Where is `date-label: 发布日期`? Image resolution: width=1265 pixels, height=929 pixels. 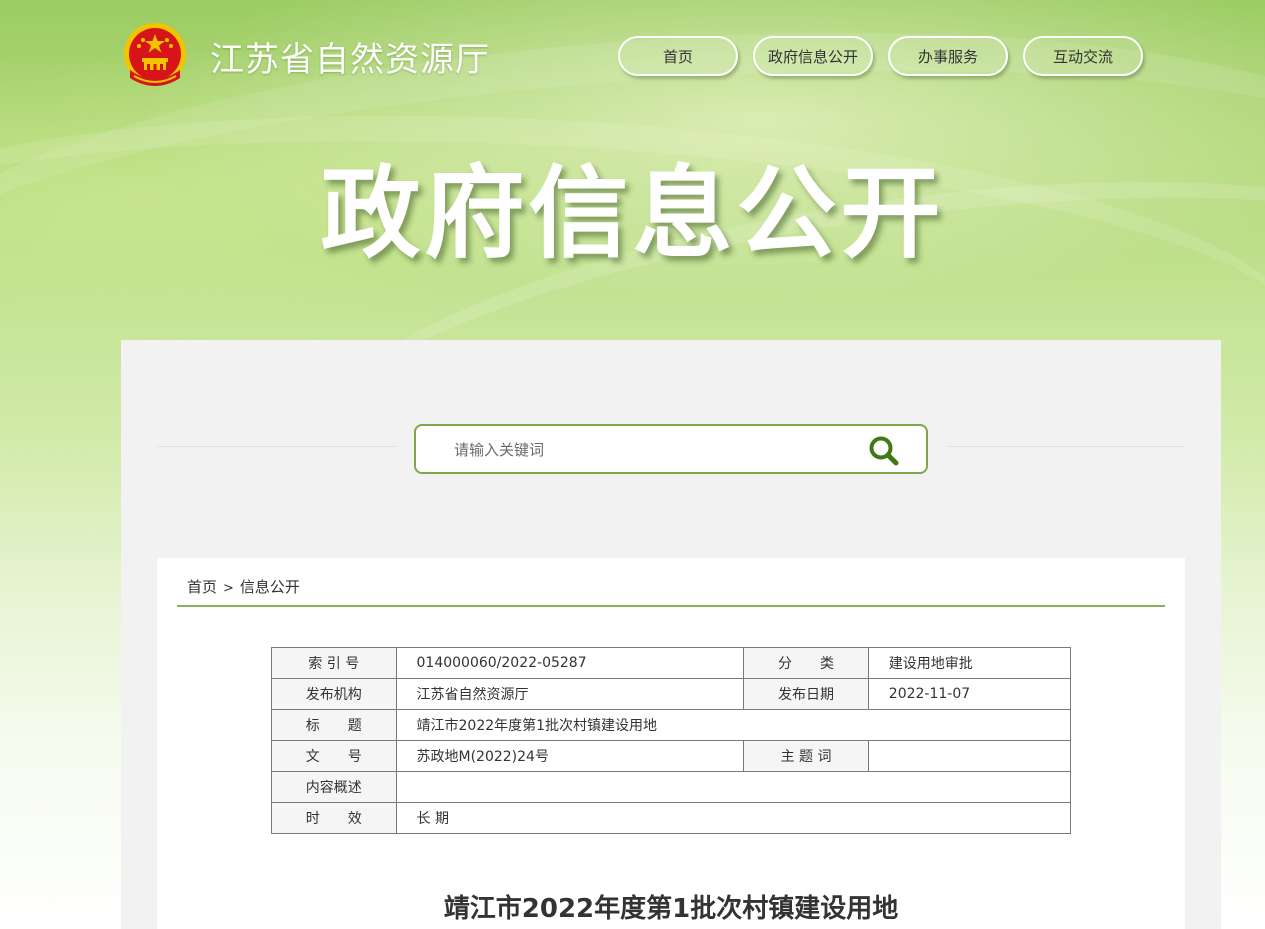 date-label: 发布日期 is located at coordinates (806, 694).